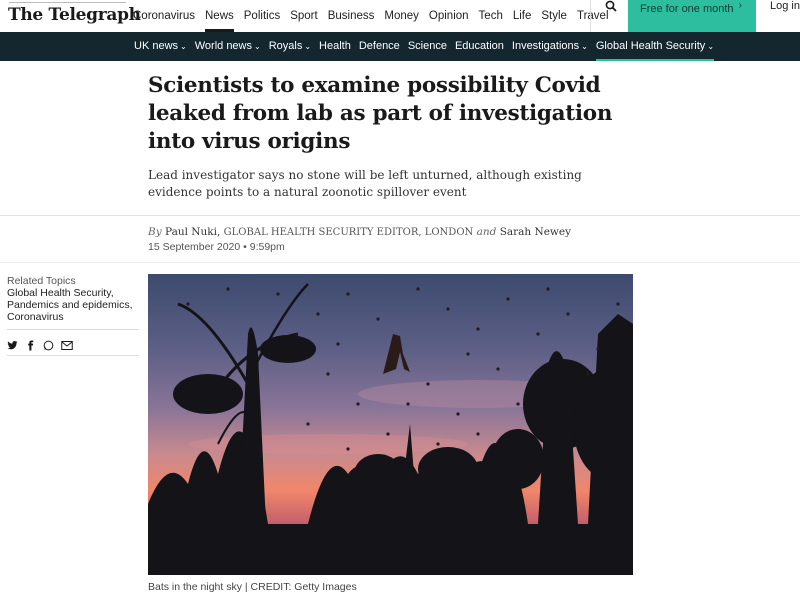 The height and width of the screenshot is (602, 800). I want to click on telegraph-logo: The Telegraph, so click(74, 15).